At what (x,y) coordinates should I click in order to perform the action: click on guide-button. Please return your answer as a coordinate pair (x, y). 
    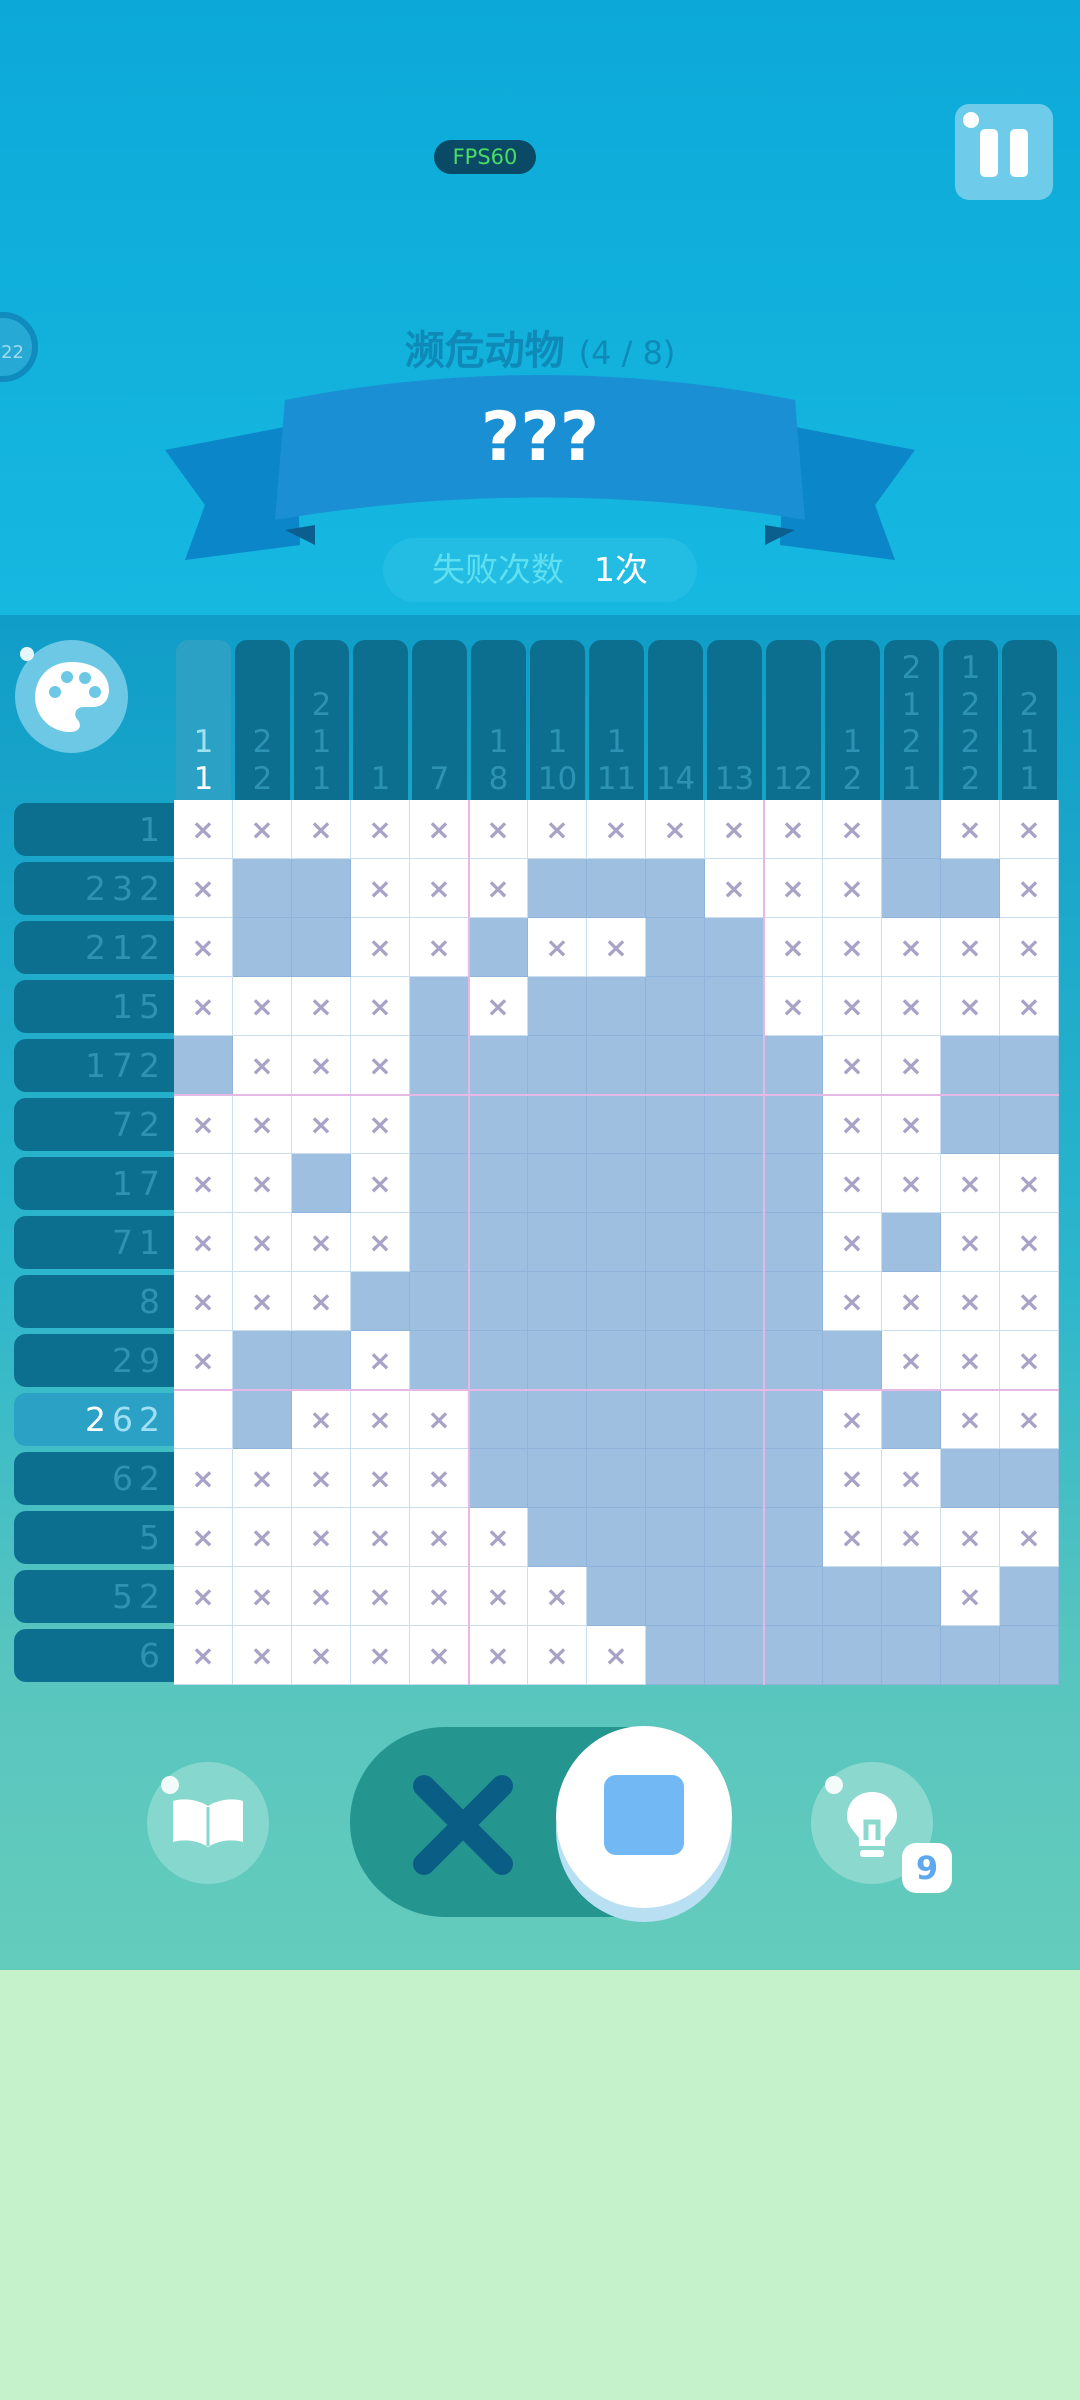
    Looking at the image, I should click on (208, 1823).